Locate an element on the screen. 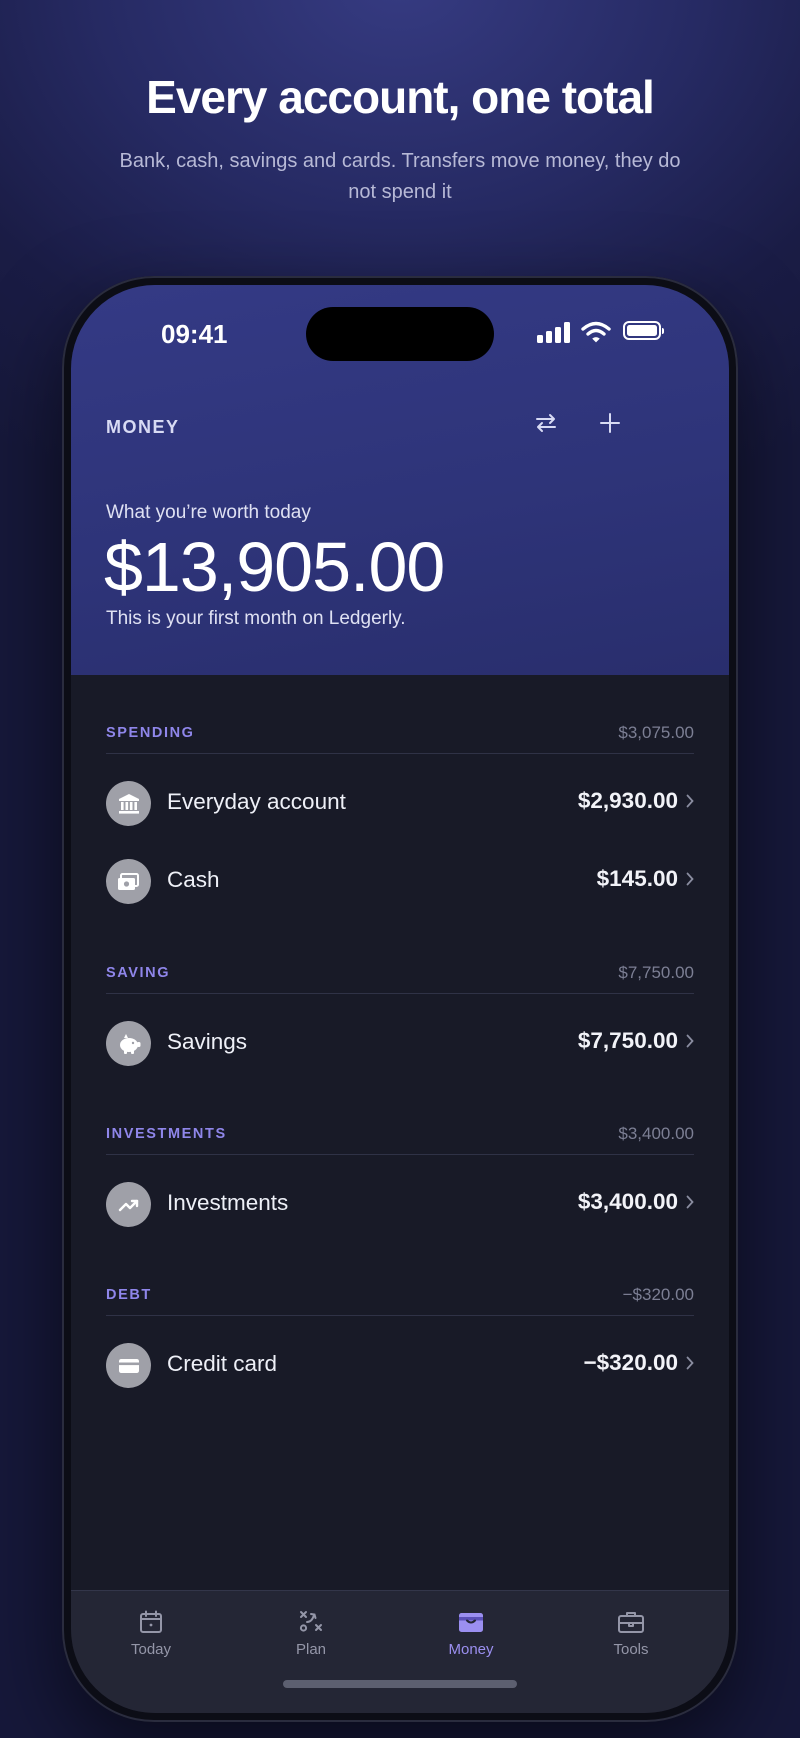 The width and height of the screenshot is (800, 1738). group-saving: SAVING $7,750.00 Savings $7,750.00 is located at coordinates (400, 1018).